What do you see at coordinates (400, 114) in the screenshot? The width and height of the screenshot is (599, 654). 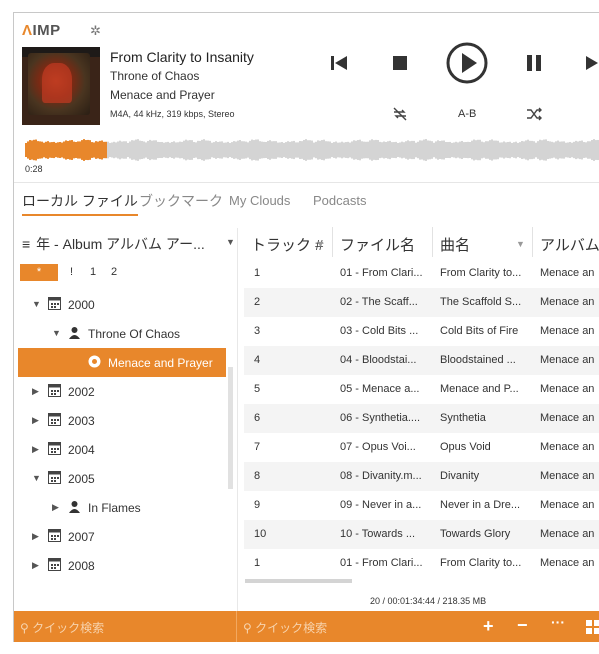 I see `repeat-off-icon` at bounding box center [400, 114].